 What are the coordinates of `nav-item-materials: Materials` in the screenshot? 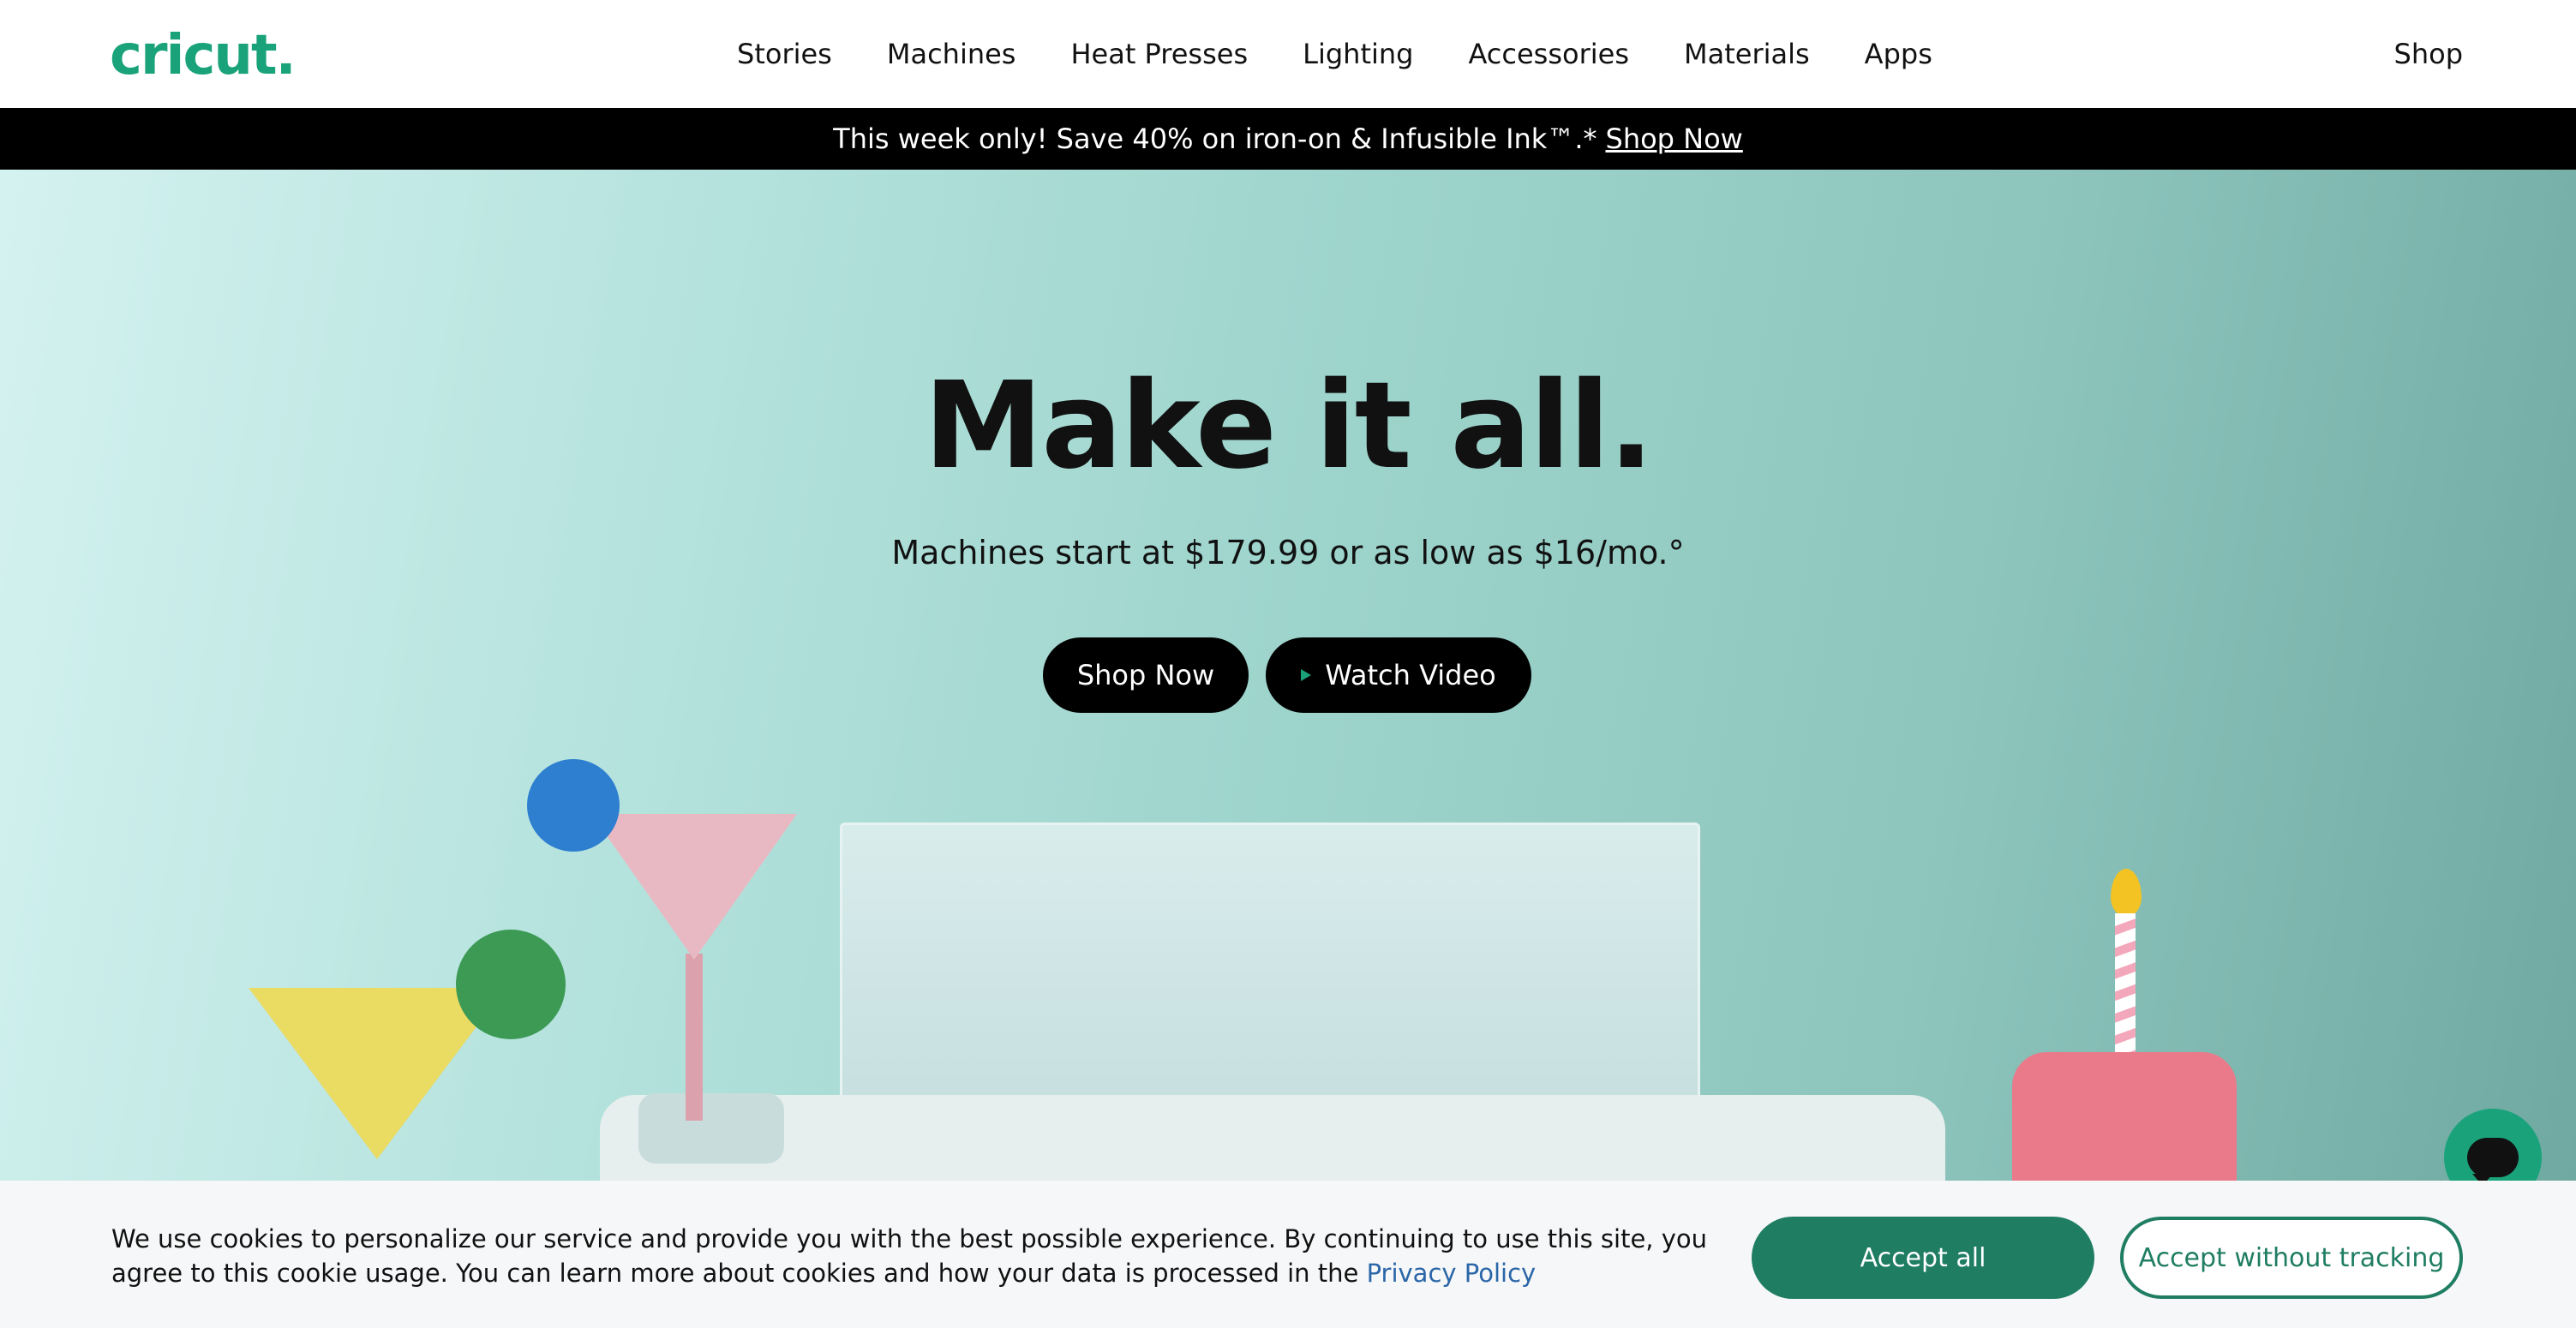 It's located at (1747, 54).